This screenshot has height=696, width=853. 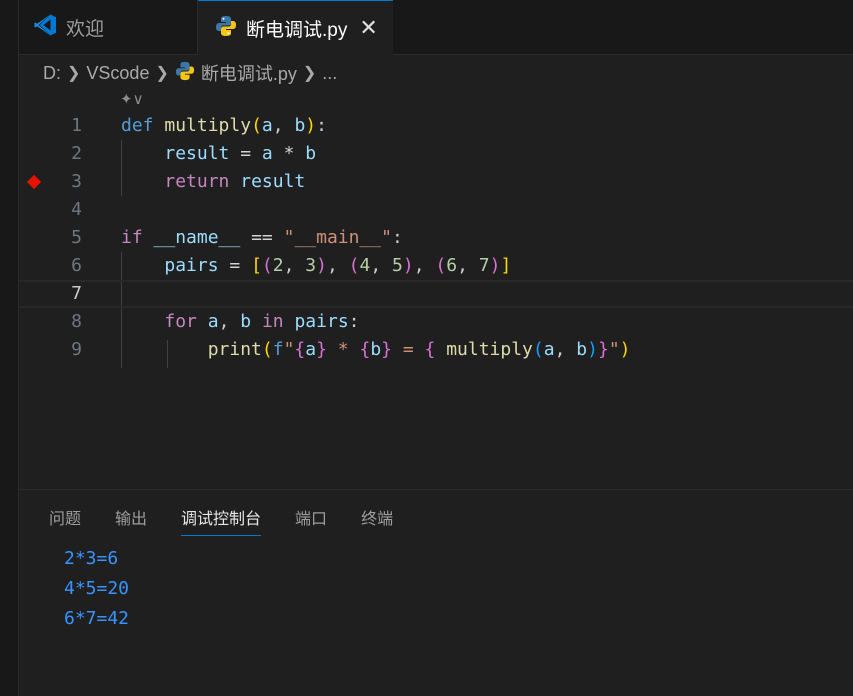 I want to click on breadcrumb-drive: D:, so click(x=52, y=73).